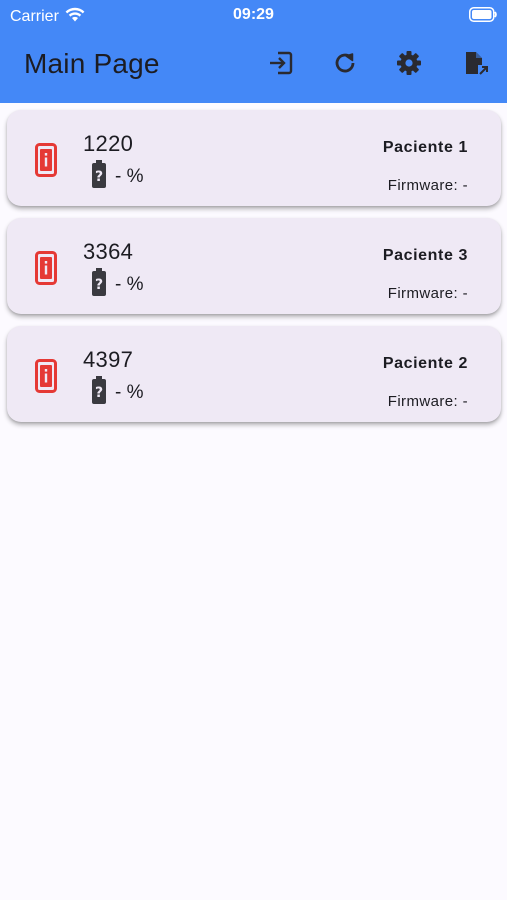 Image resolution: width=507 pixels, height=900 pixels. What do you see at coordinates (254, 374) in the screenshot?
I see `device-card: 4397 ? - % Paciente 2 Firmware: -` at bounding box center [254, 374].